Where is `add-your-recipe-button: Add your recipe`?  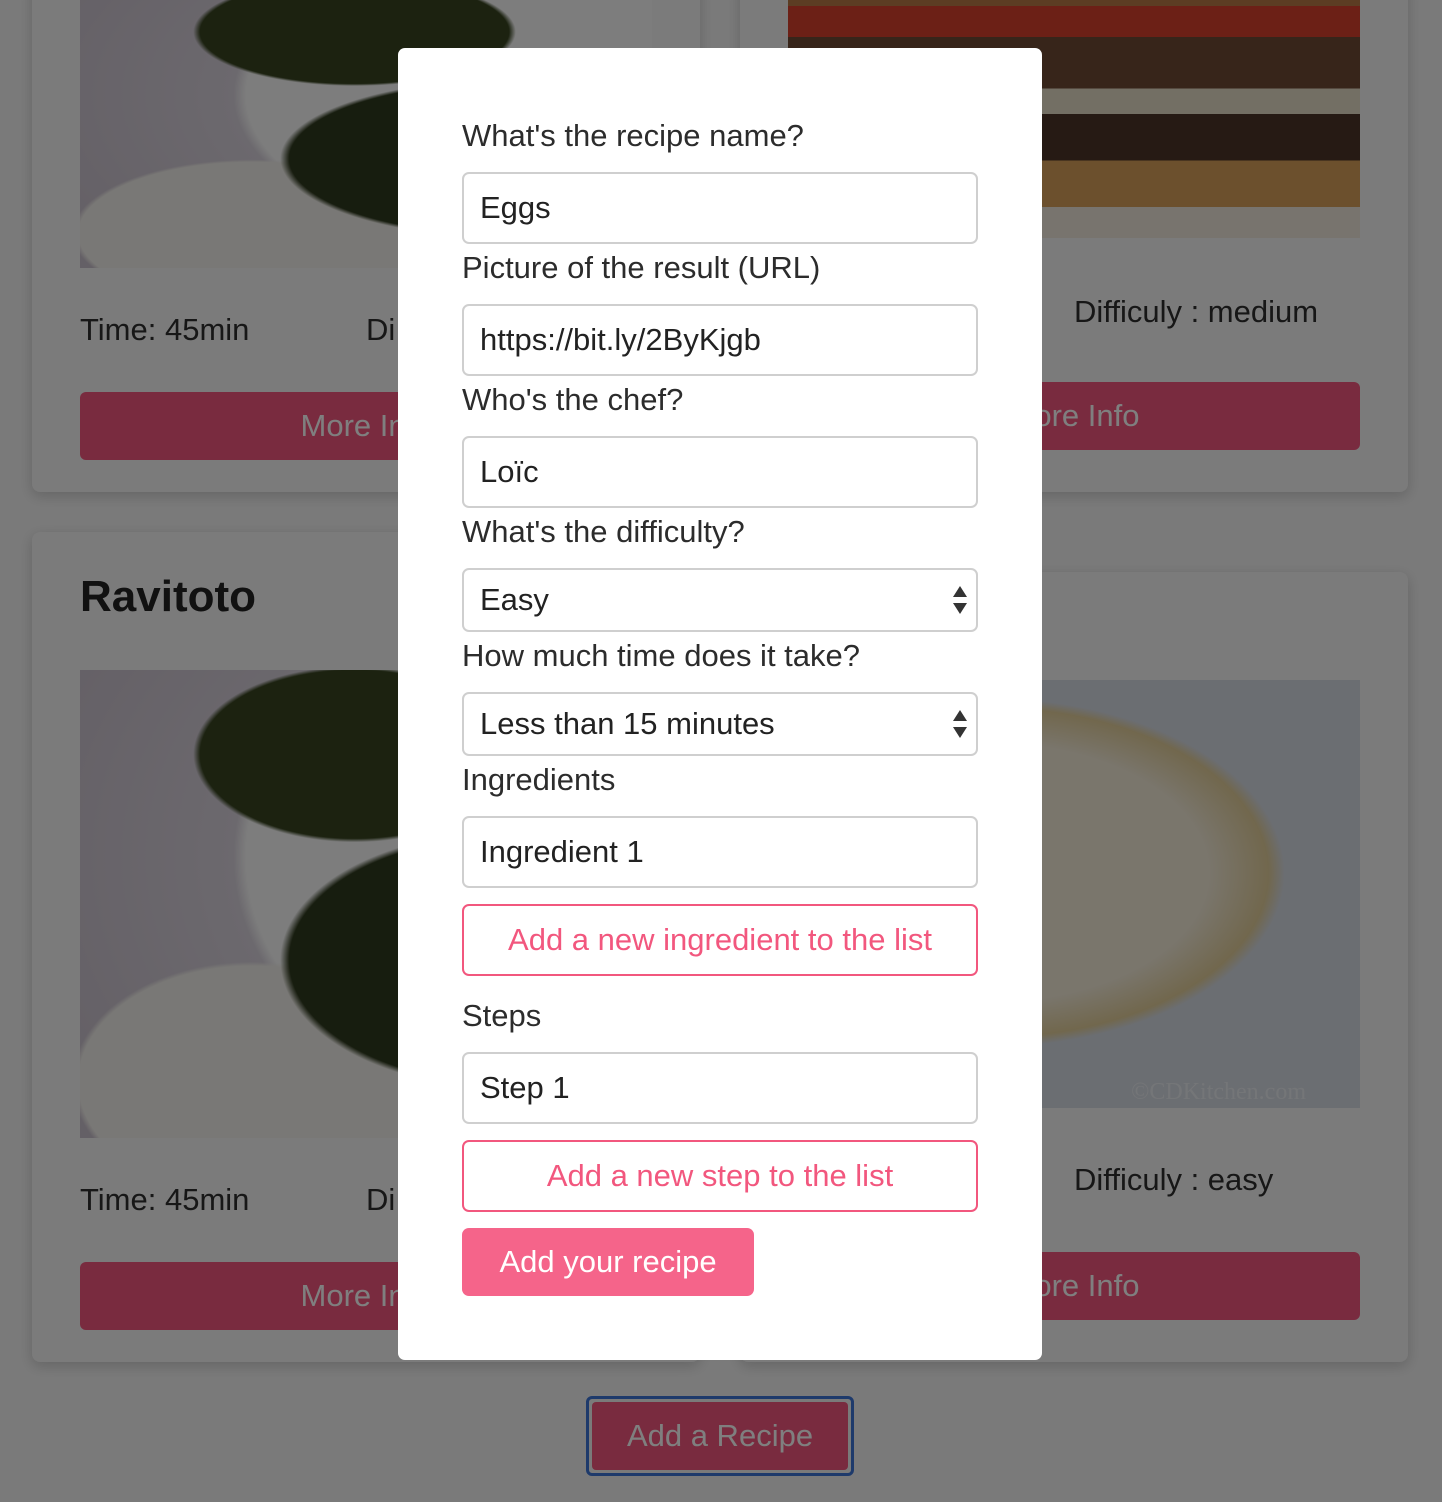
add-your-recipe-button: Add your recipe is located at coordinates (608, 1262).